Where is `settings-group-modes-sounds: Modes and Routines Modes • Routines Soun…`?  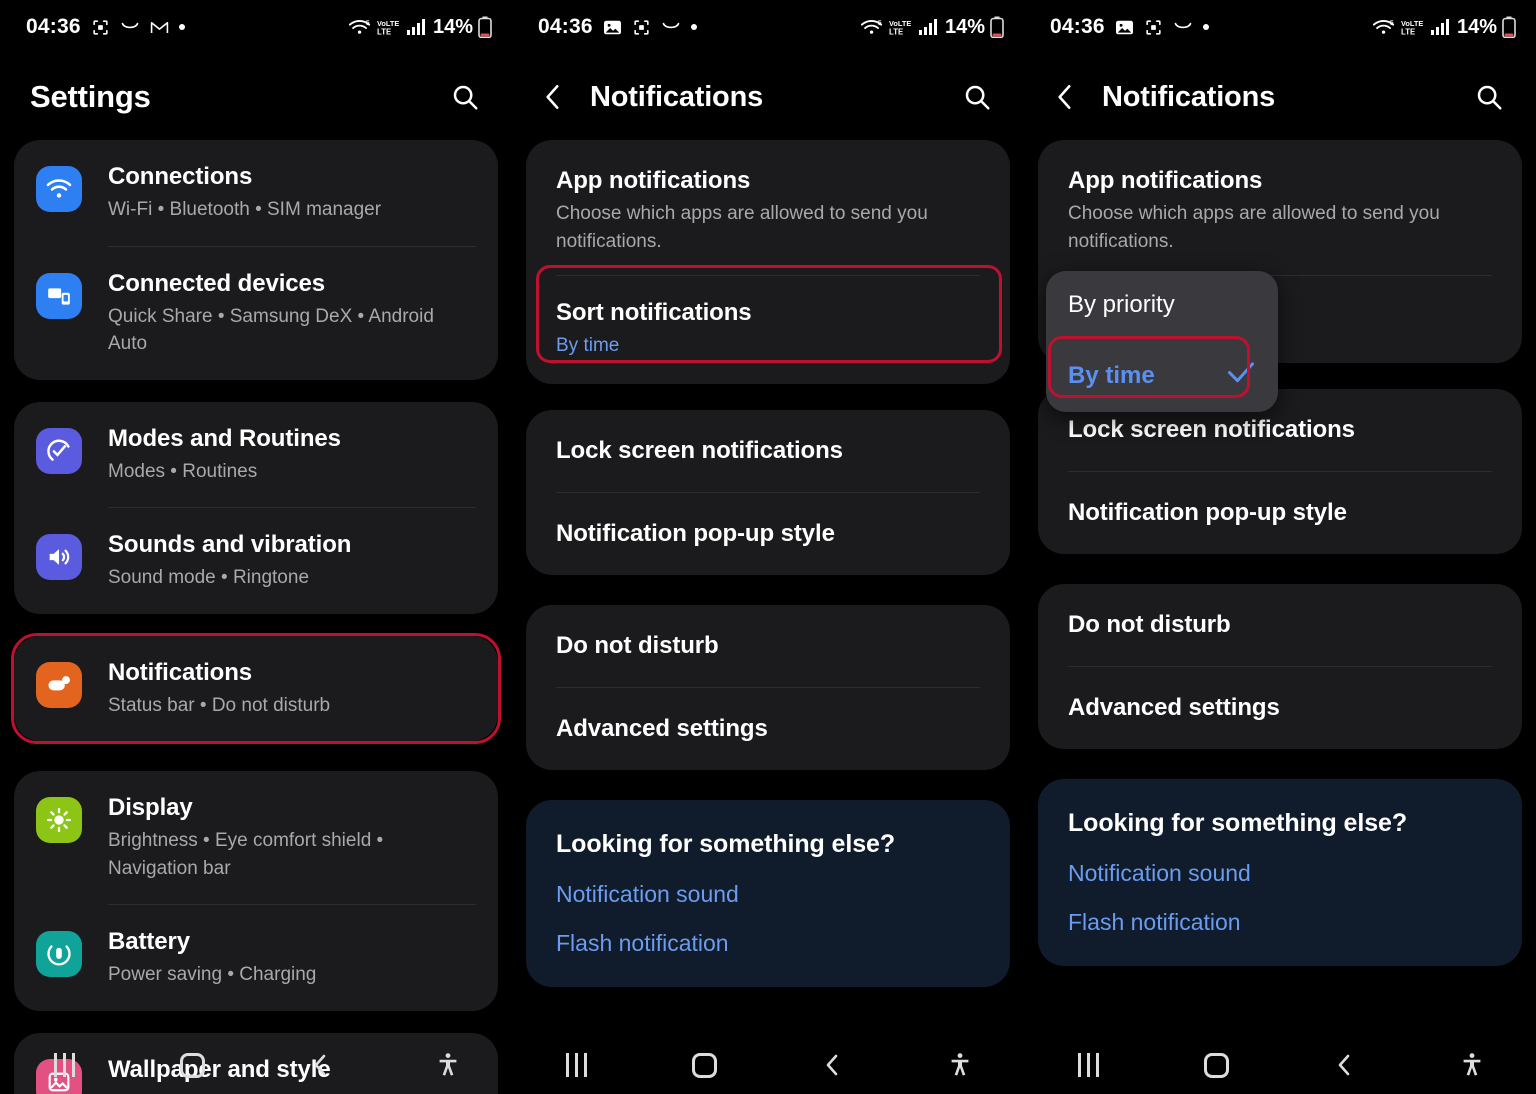 settings-group-modes-sounds: Modes and Routines Modes • Routines Soun… is located at coordinates (256, 507).